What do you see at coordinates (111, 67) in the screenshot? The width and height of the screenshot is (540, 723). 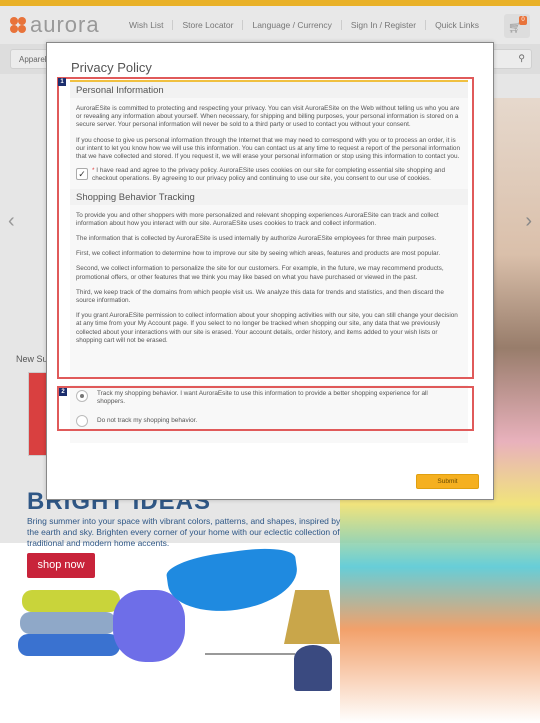 I see `dialog-title: Privacy Policy` at bounding box center [111, 67].